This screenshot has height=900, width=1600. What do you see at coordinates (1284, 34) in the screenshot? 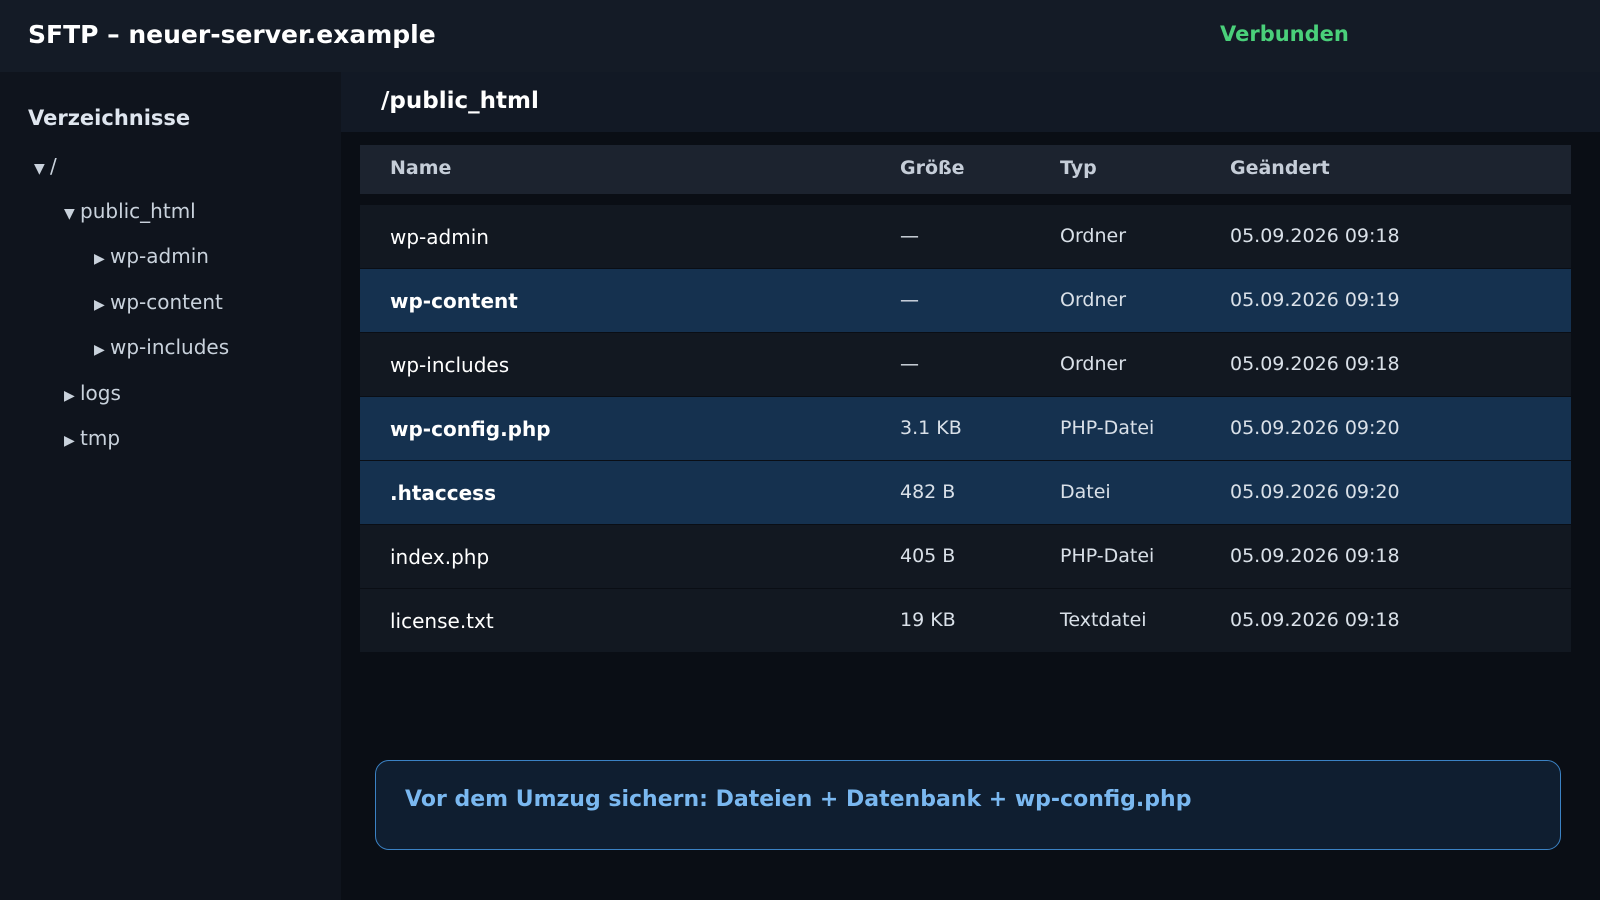
I see `connection-status: Verbunden` at bounding box center [1284, 34].